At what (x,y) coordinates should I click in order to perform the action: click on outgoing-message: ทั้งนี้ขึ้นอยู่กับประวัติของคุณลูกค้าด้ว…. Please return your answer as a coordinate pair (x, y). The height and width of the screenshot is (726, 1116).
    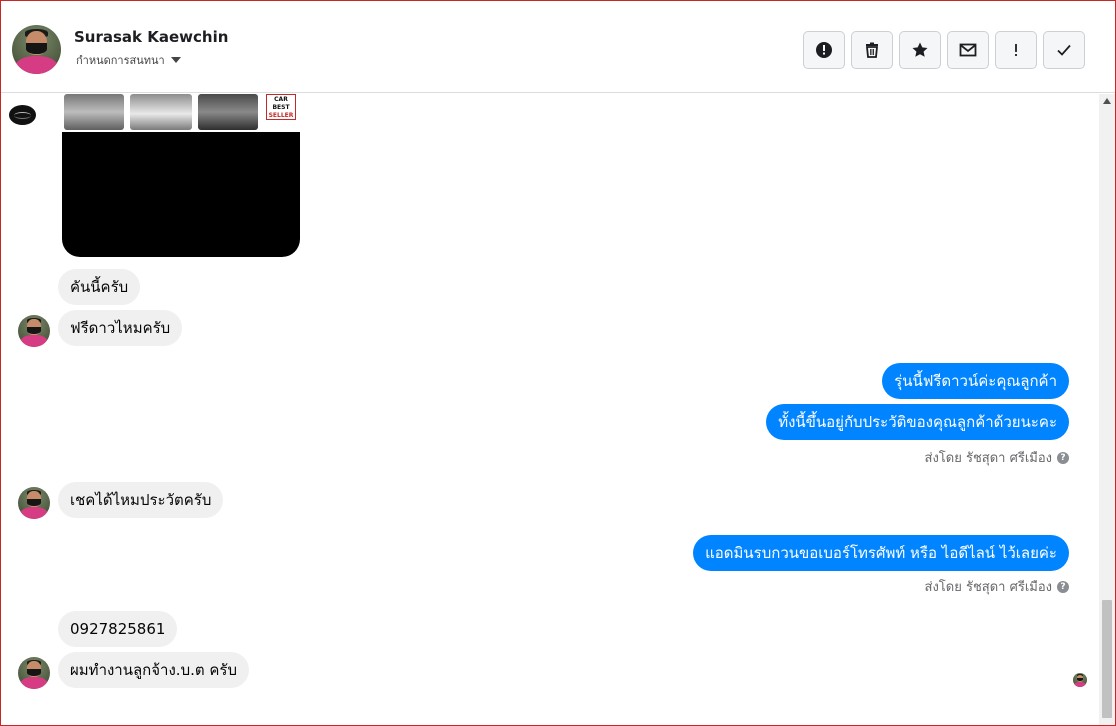
    Looking at the image, I should click on (917, 422).